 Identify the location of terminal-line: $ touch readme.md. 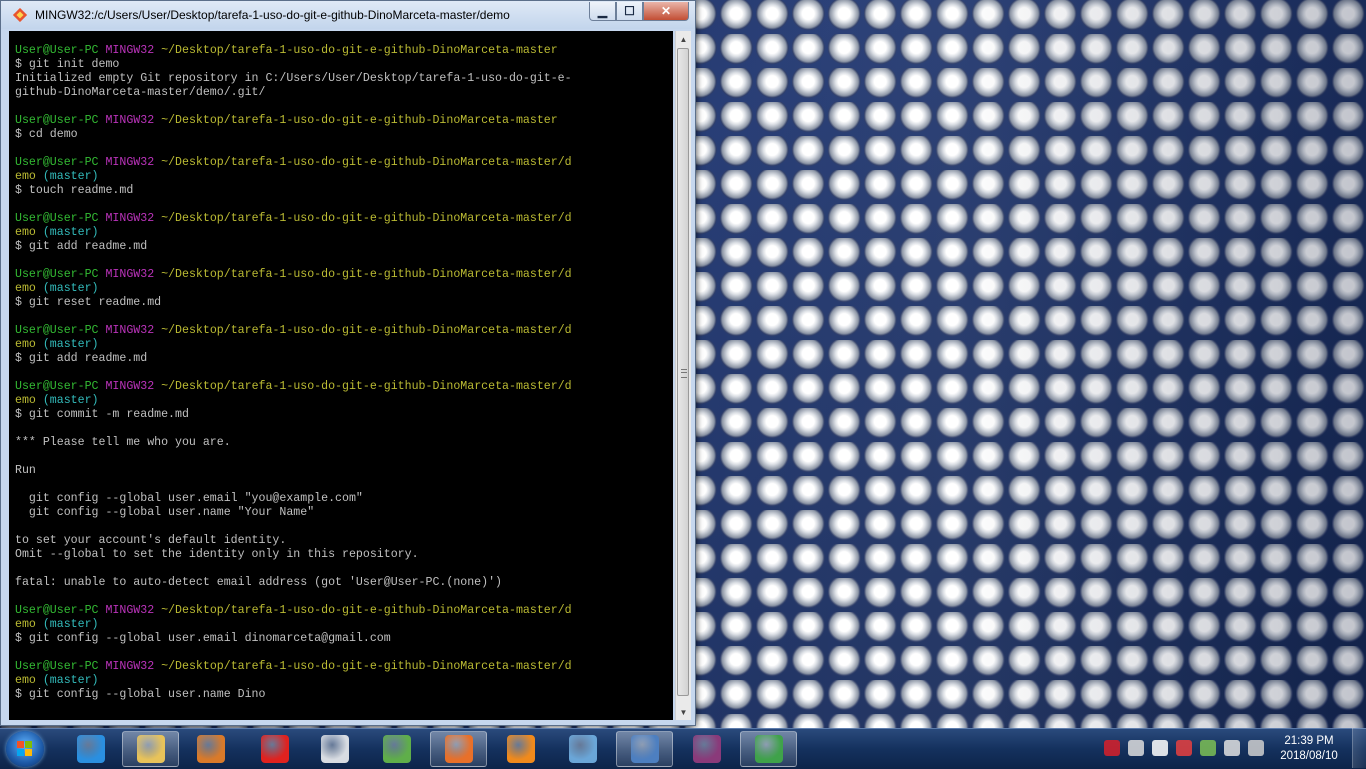
(293, 191).